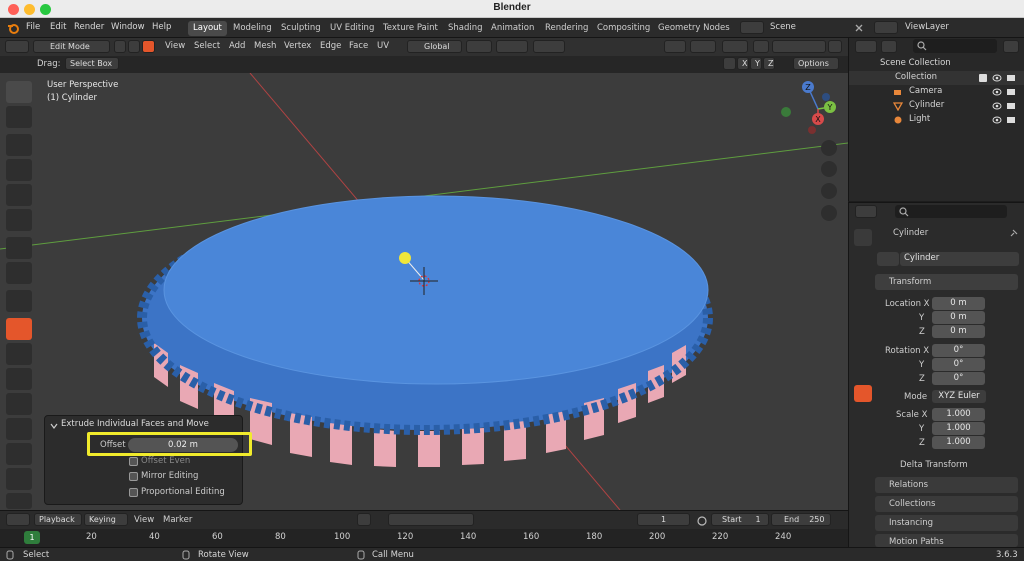 The image size is (1024, 561). What do you see at coordinates (835, 46) in the screenshot?
I see `shading-options-button` at bounding box center [835, 46].